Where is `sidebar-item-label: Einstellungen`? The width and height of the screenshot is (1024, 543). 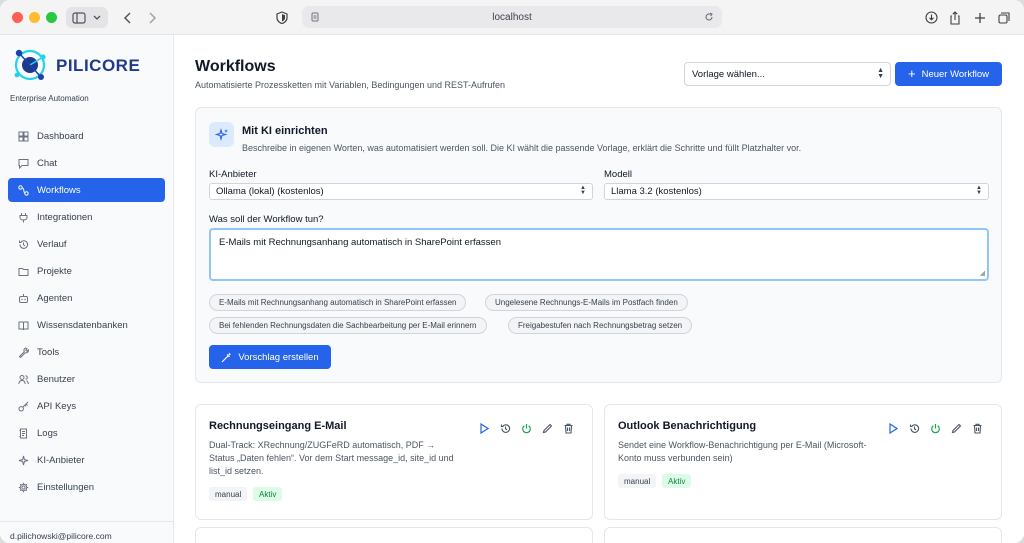 sidebar-item-label: Einstellungen is located at coordinates (66, 487).